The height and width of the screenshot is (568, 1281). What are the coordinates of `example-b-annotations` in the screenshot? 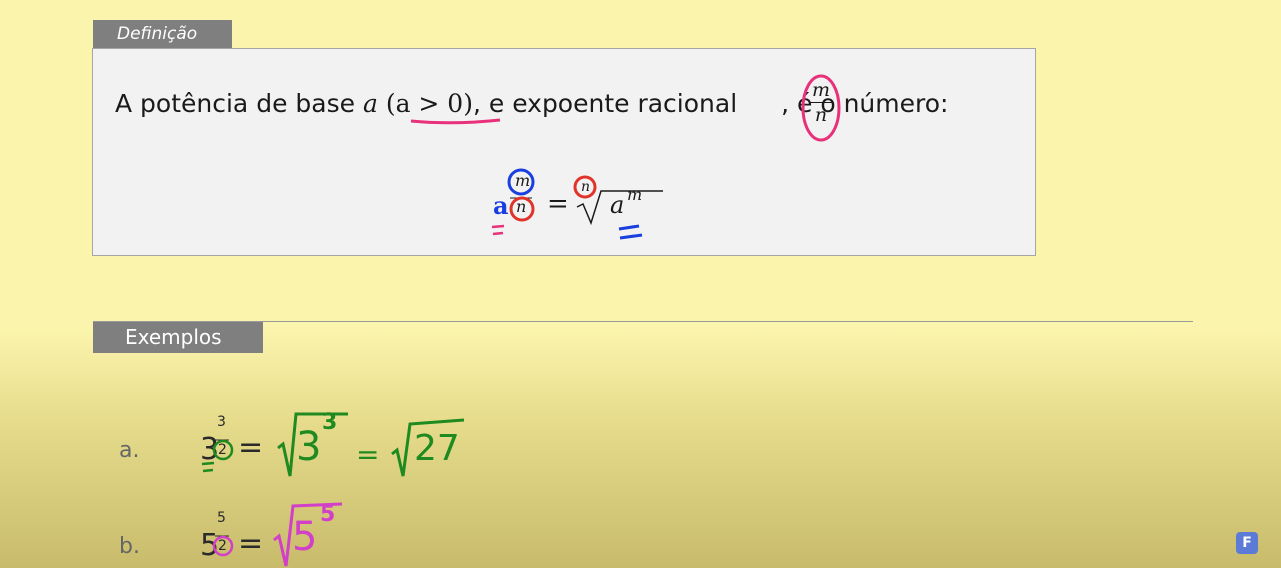 It's located at (277, 534).